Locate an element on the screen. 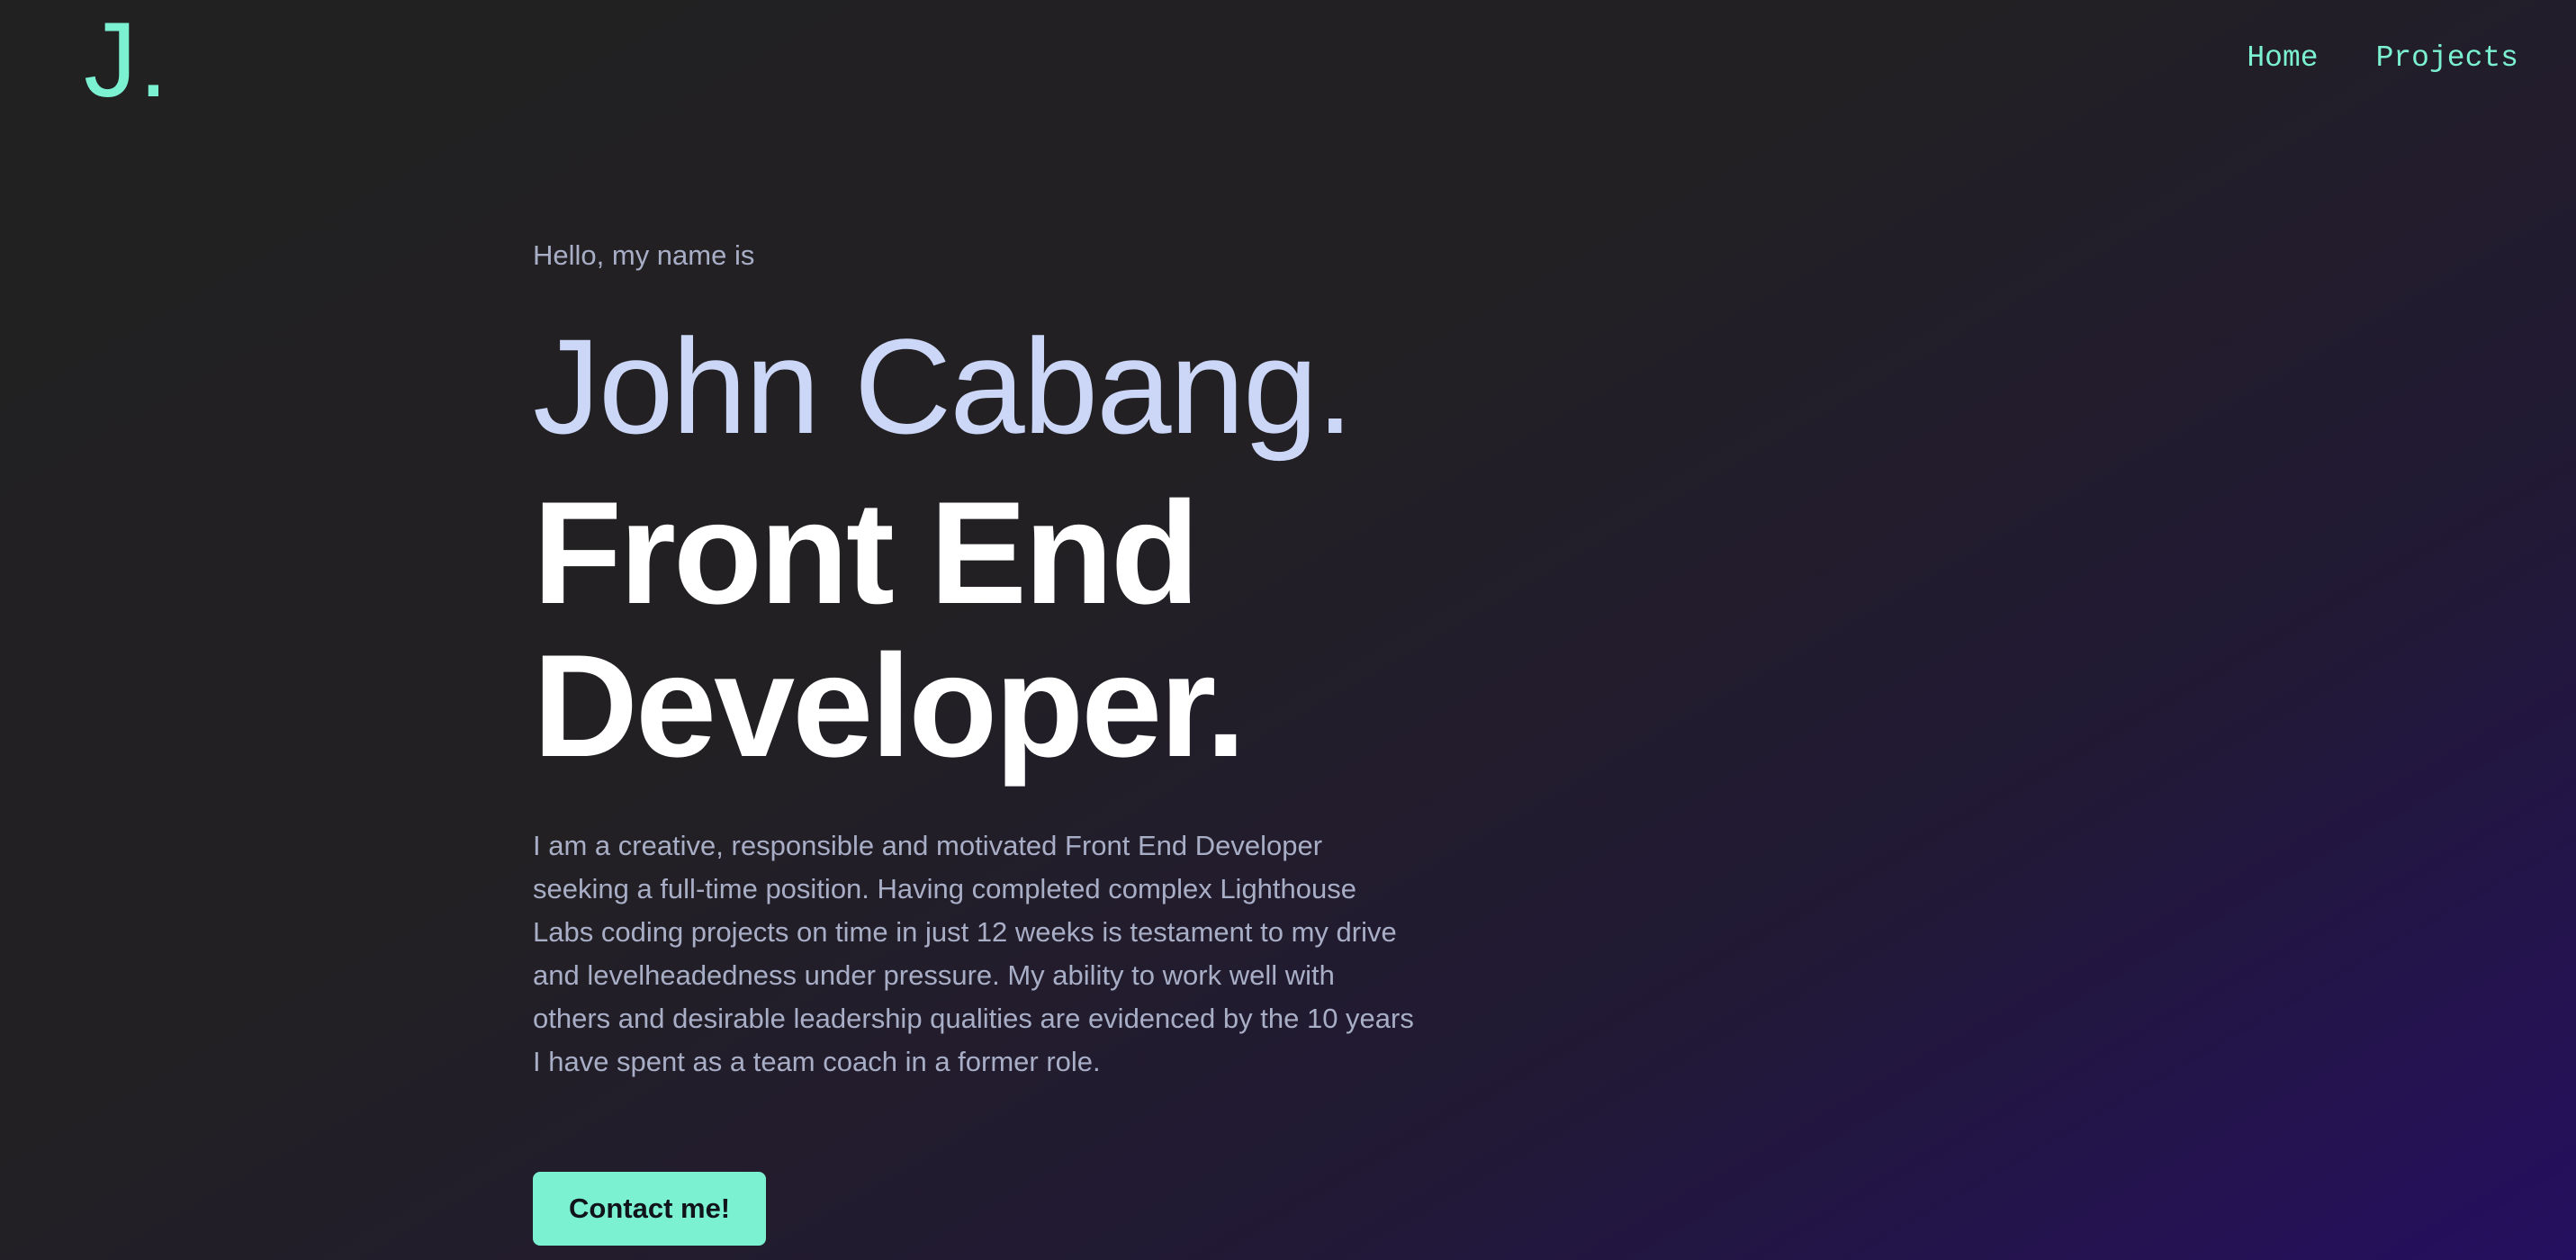 This screenshot has height=1260, width=2576. site-logo: J. is located at coordinates (127, 60).